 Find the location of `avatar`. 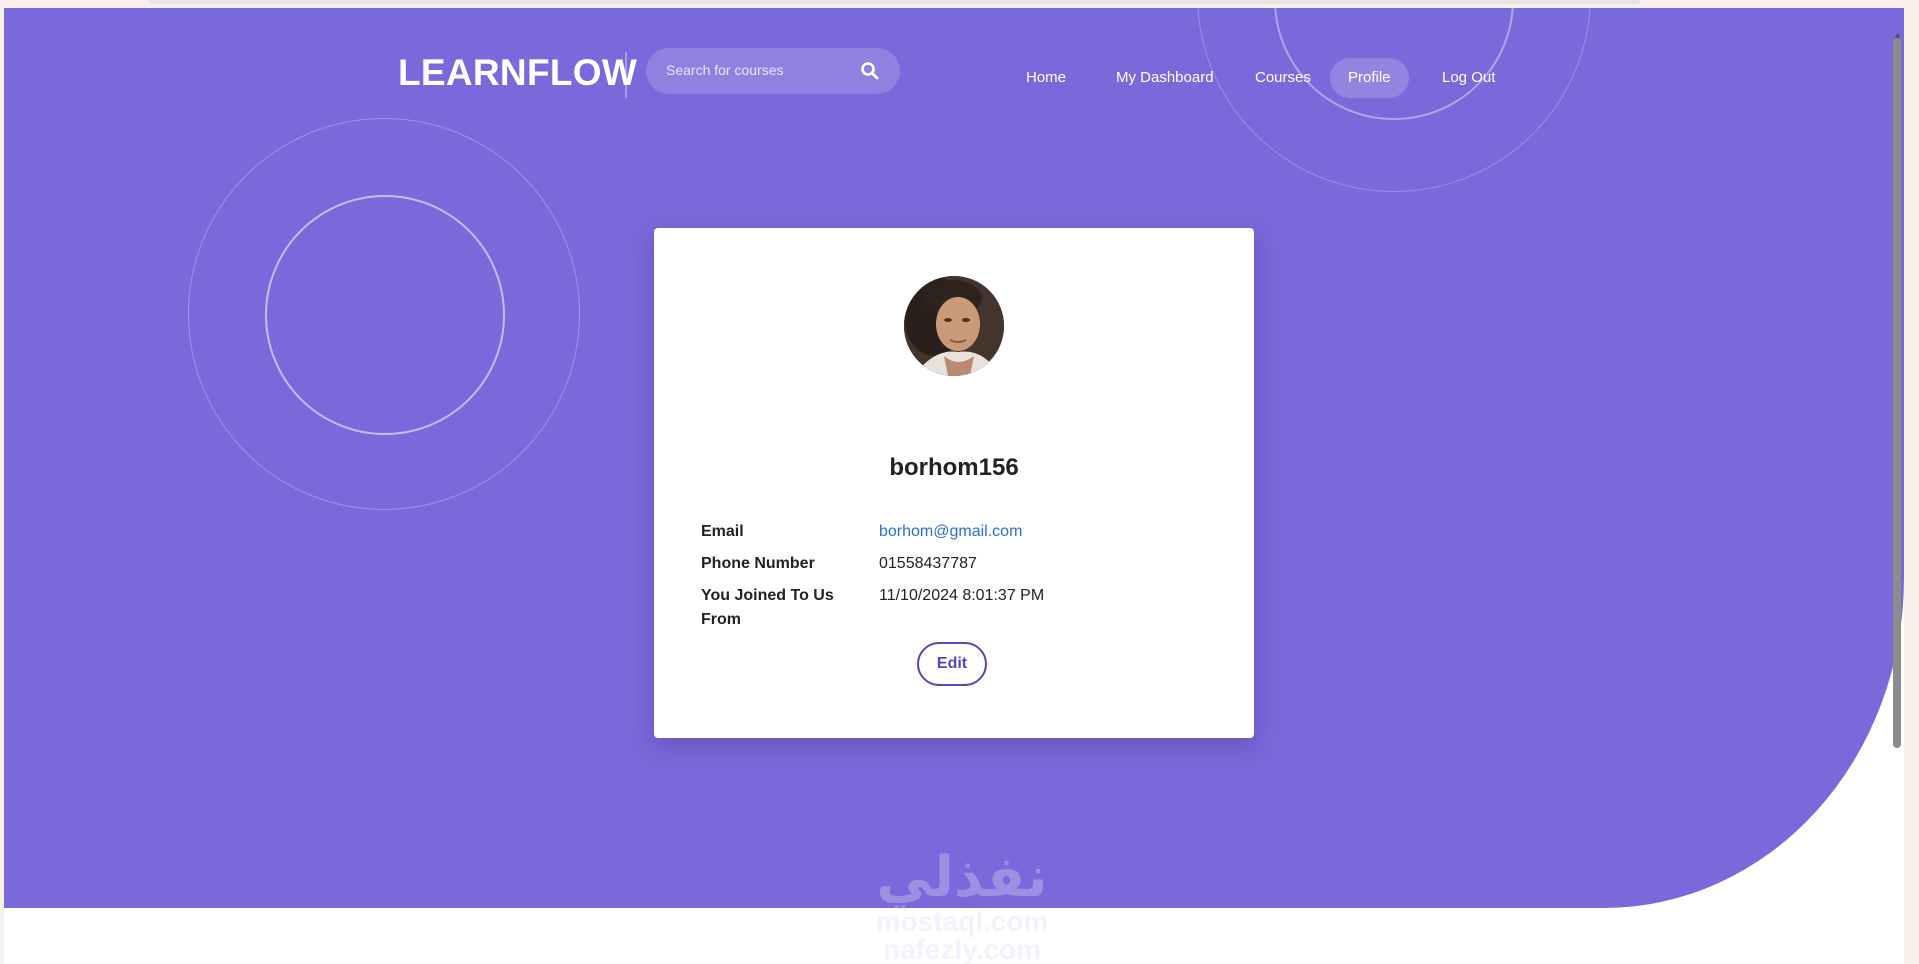

avatar is located at coordinates (954, 326).